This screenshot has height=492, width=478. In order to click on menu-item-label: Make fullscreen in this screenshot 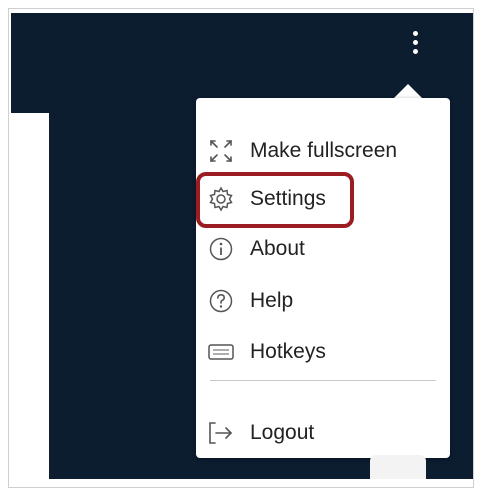, I will do `click(324, 150)`.